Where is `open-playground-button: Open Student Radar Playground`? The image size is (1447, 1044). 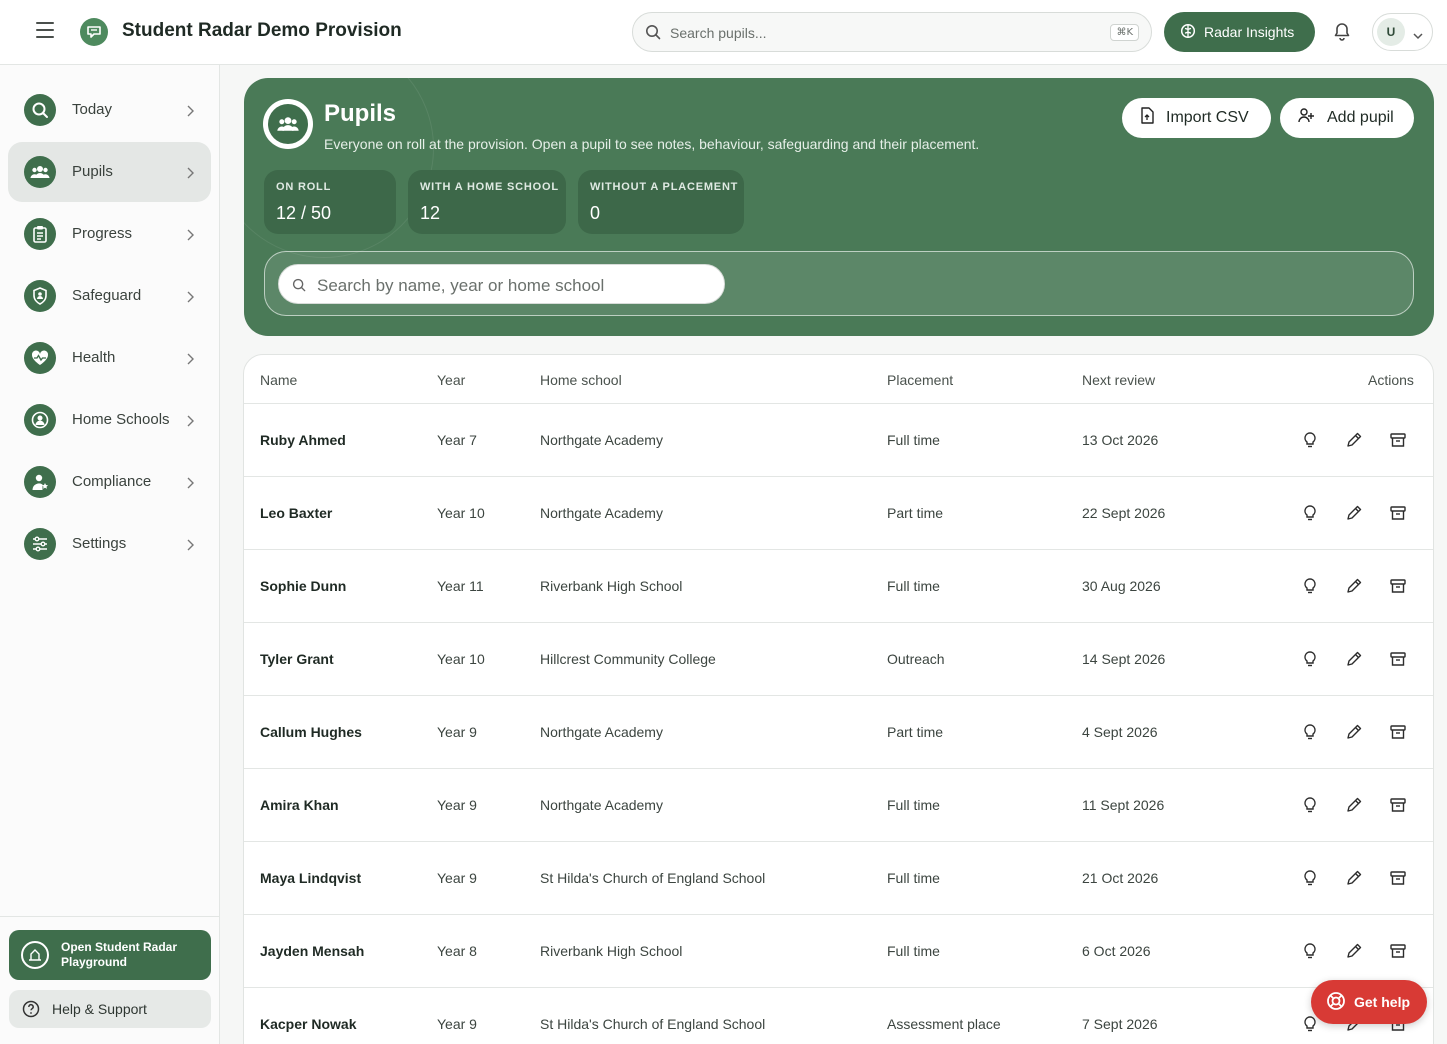
open-playground-button: Open Student Radar Playground is located at coordinates (110, 955).